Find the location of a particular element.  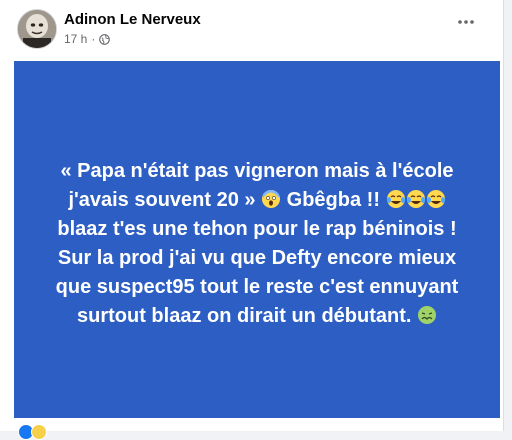

more-options-icon is located at coordinates (466, 22).